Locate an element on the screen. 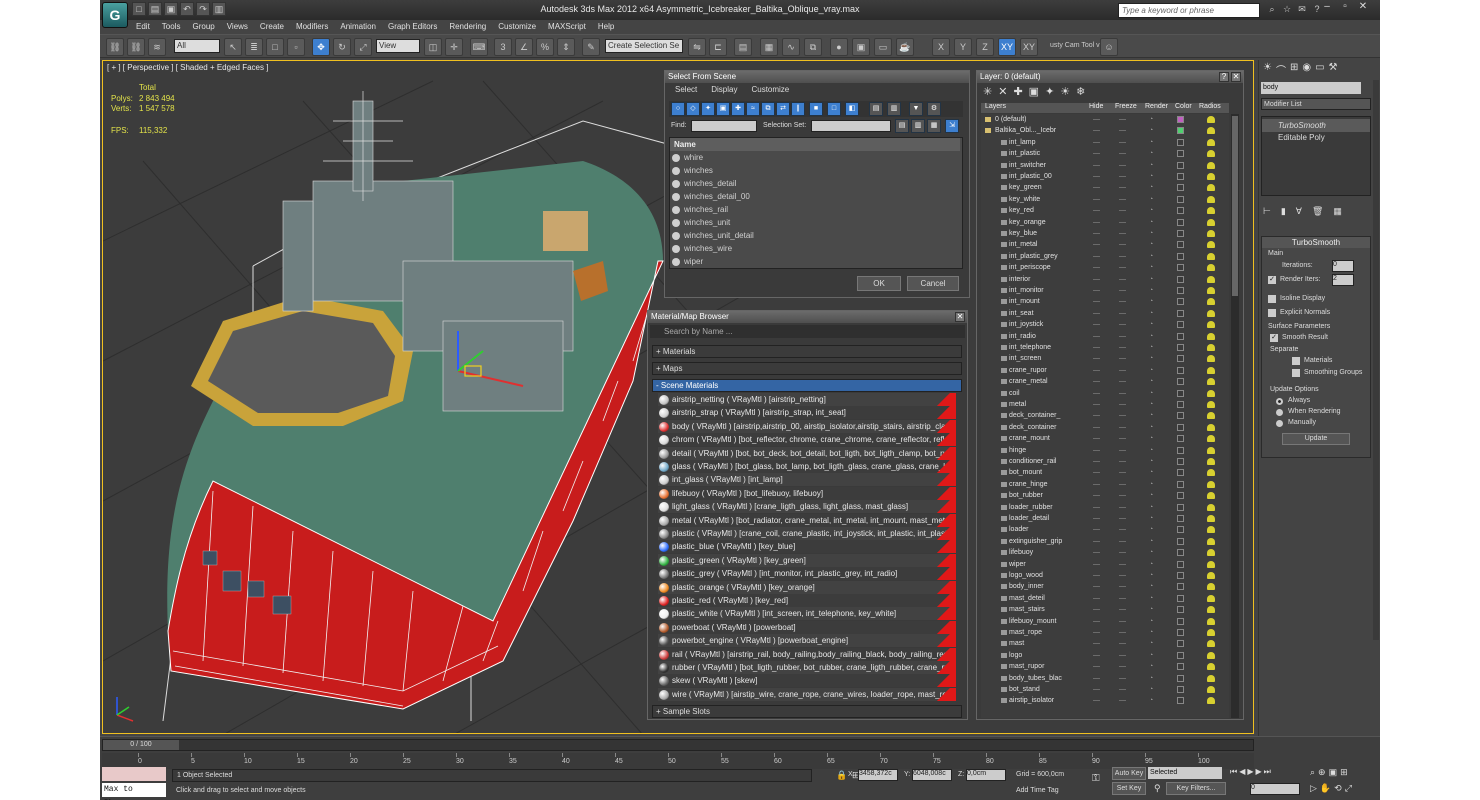 The height and width of the screenshot is (800, 1480). geometry-filter-icon: ○ is located at coordinates (678, 109).